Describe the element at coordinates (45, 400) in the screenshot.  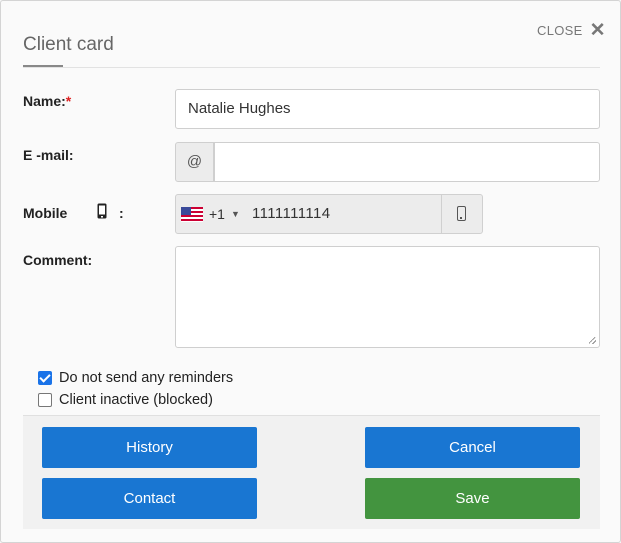
I see `client-inactive-checkbox` at that location.